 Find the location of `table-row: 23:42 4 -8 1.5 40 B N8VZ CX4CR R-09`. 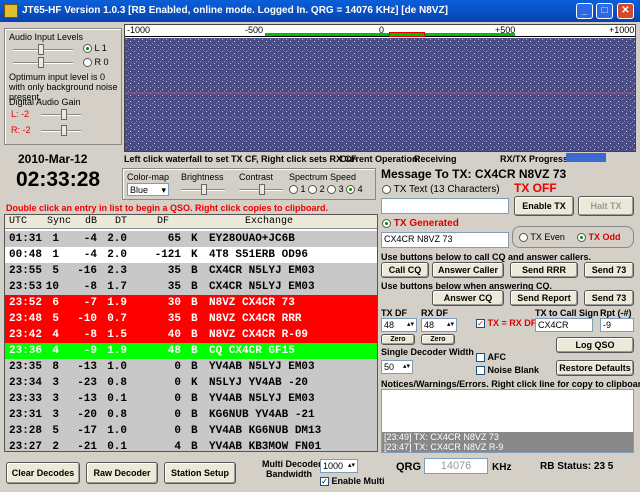

table-row: 23:42 4 -8 1.5 40 B N8VZ CX4CR R-09 is located at coordinates (191, 335).